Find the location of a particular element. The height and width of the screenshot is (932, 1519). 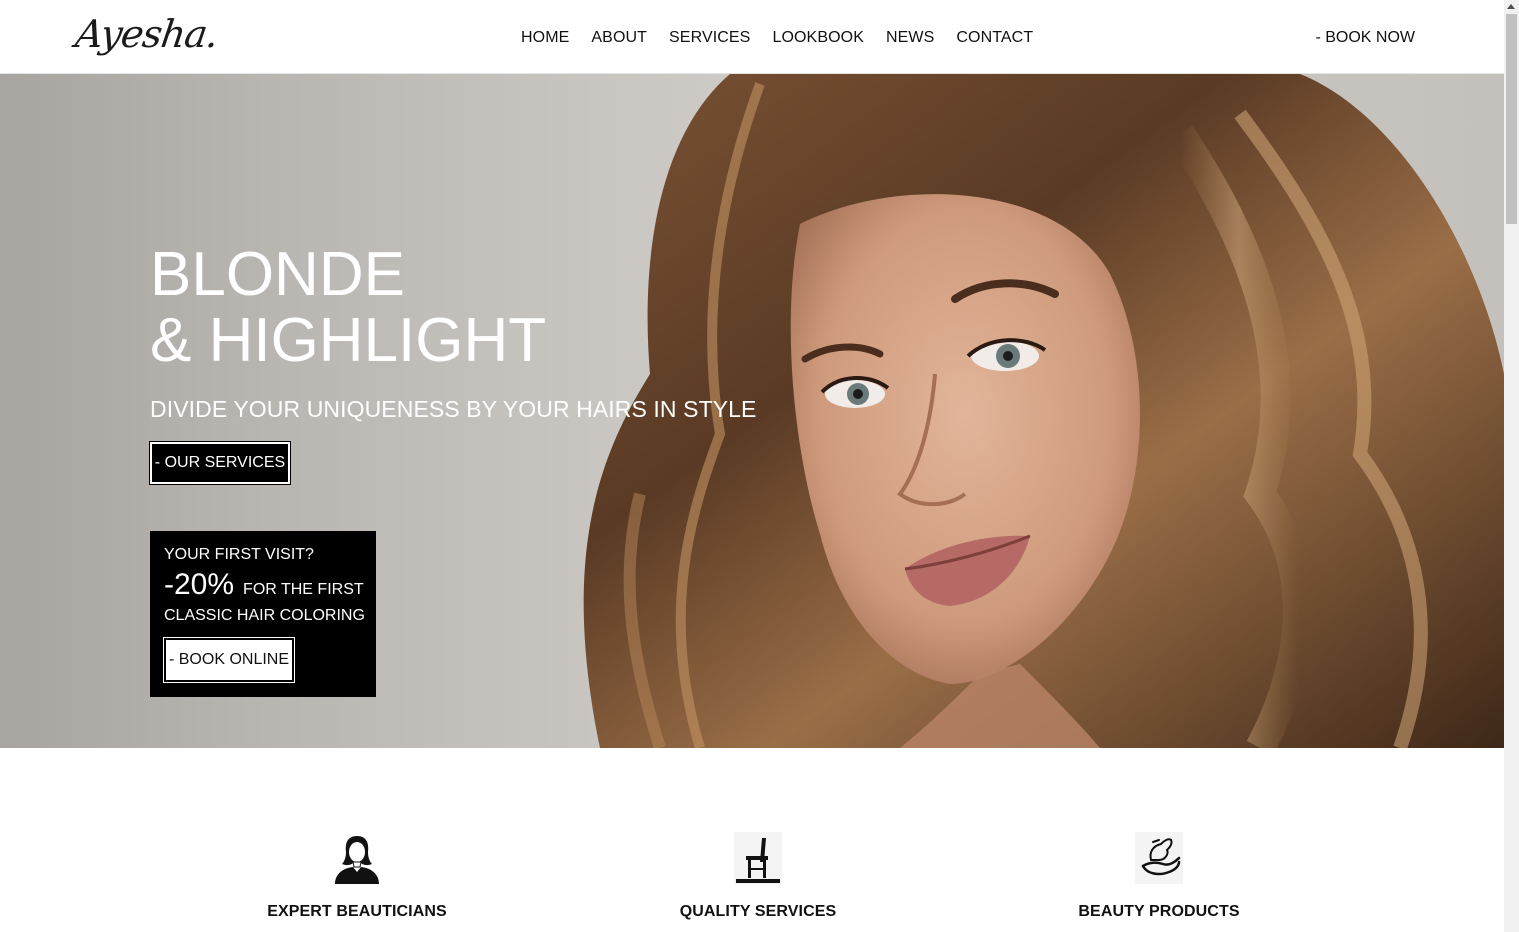

our-services-button: - OUR SERVICES is located at coordinates (220, 463).